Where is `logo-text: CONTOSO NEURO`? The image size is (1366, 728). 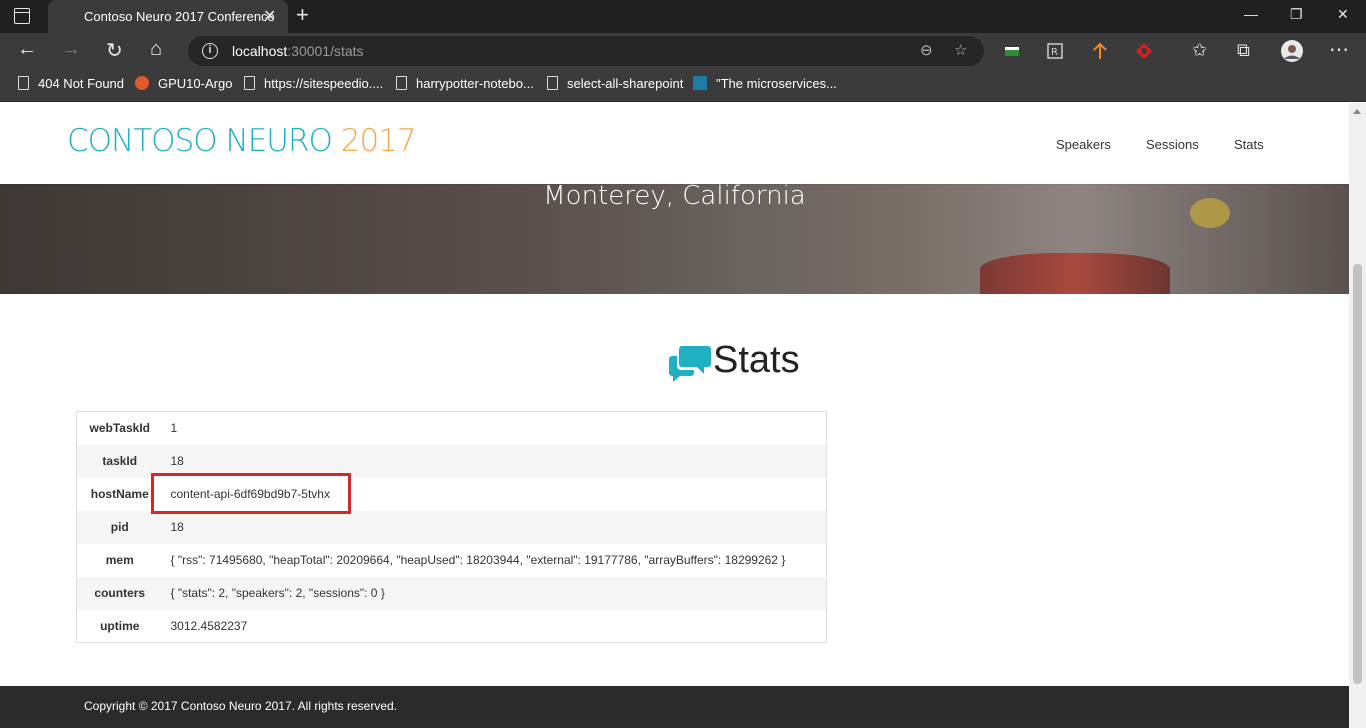
logo-text: CONTOSO NEURO is located at coordinates (204, 141).